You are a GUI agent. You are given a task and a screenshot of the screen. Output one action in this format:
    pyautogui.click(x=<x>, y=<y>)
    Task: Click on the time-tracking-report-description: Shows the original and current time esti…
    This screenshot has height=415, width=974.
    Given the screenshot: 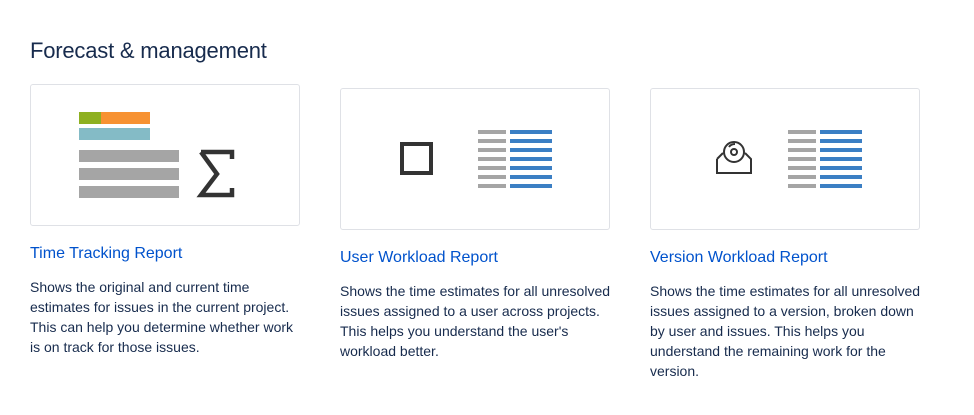 What is the action you would take?
    pyautogui.click(x=162, y=317)
    